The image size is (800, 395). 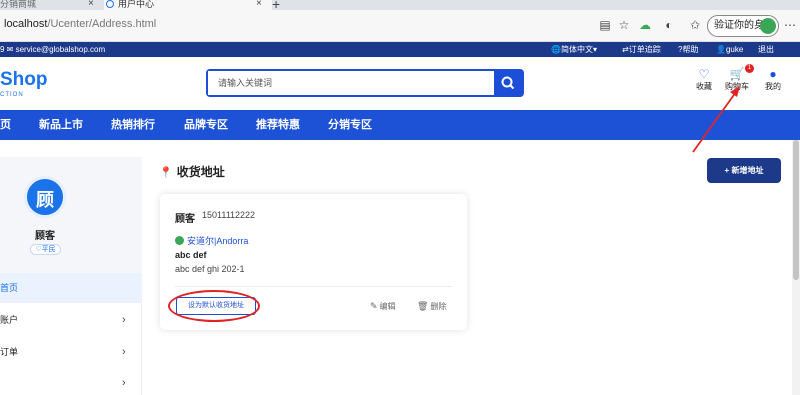 I want to click on sidebar-item-label: 首页, so click(x=9, y=288).